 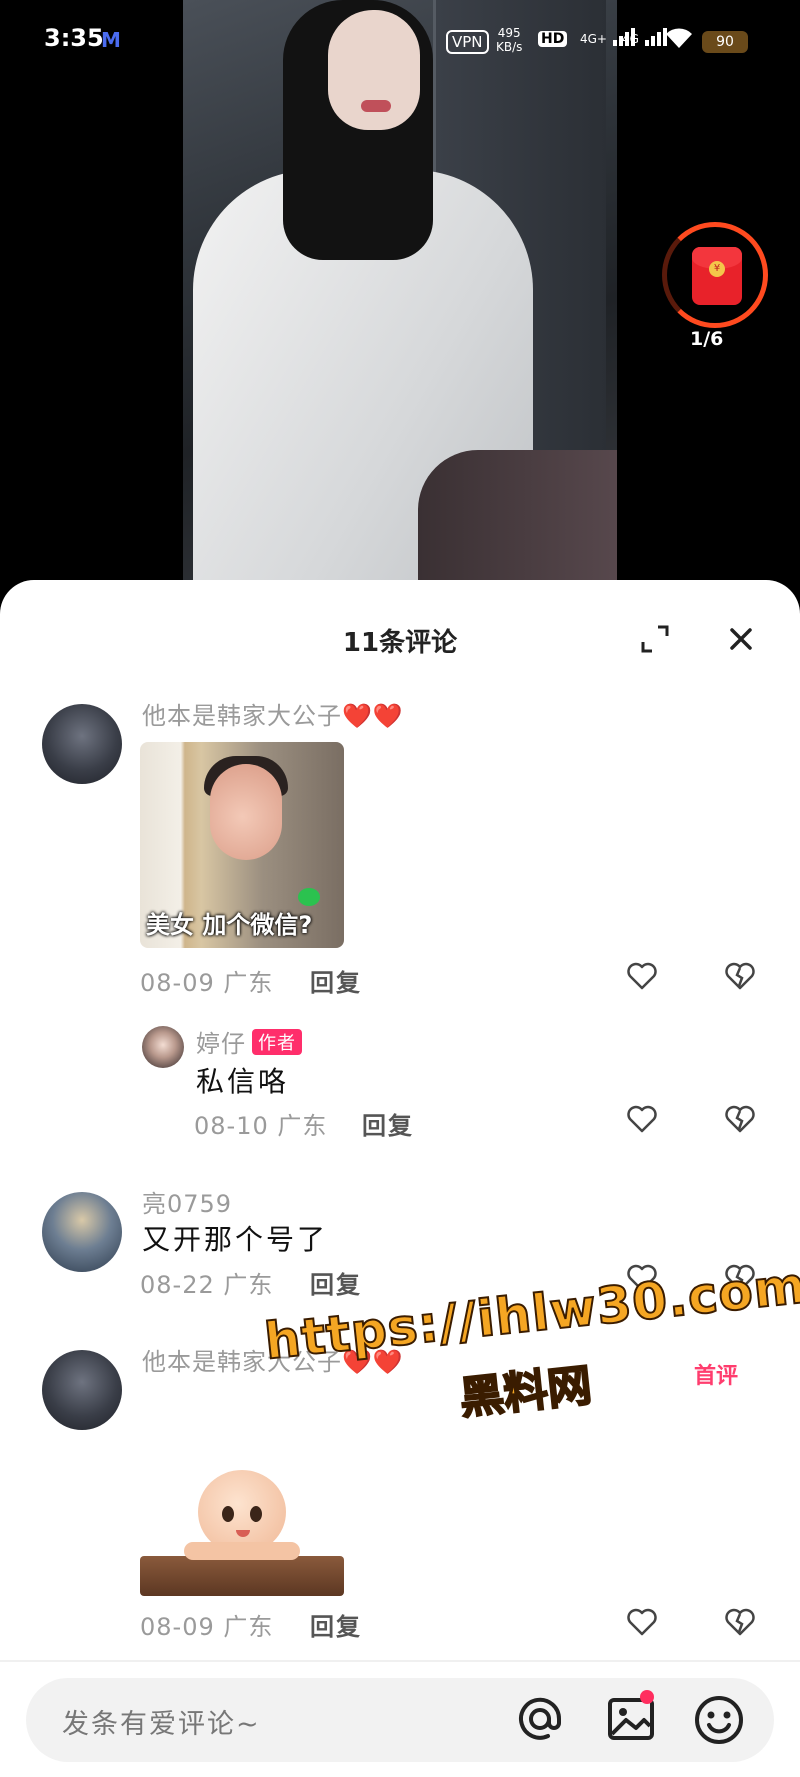 What do you see at coordinates (302, 1126) in the screenshot?
I see `reply-location: 广东` at bounding box center [302, 1126].